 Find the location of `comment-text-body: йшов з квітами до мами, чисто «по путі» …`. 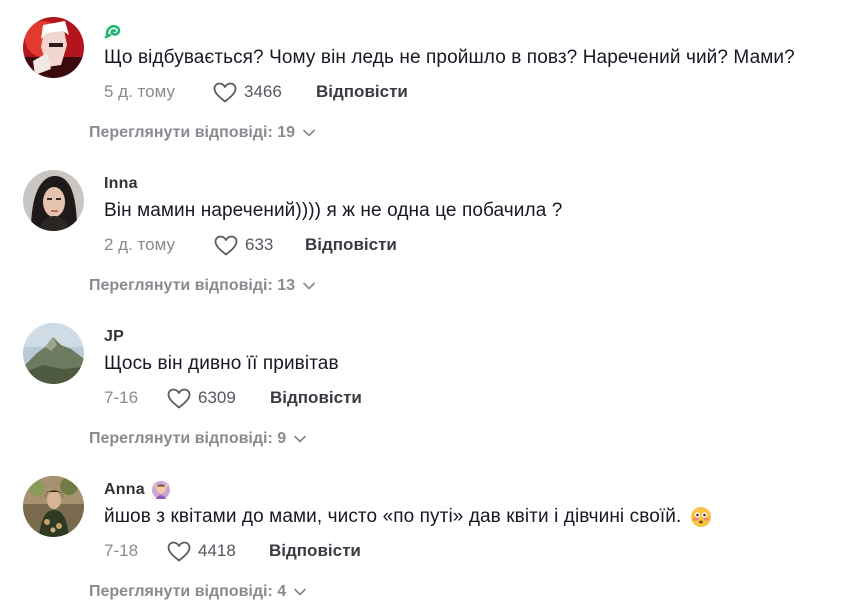

comment-text-body: йшов з квітами до мами, чисто «по путі» … is located at coordinates (393, 516).